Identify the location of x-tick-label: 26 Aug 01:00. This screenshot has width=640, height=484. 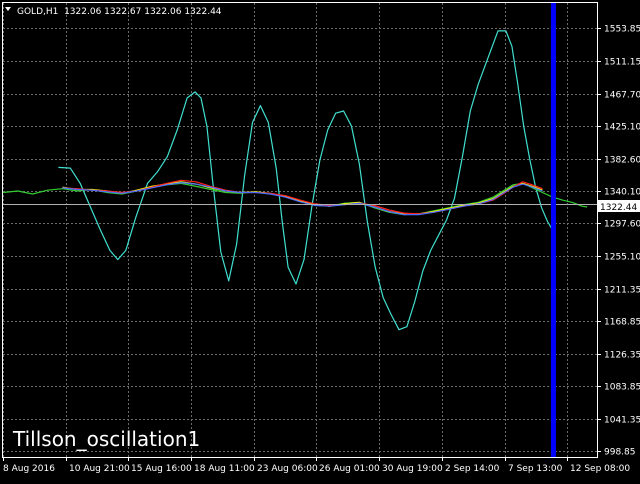
(349, 469).